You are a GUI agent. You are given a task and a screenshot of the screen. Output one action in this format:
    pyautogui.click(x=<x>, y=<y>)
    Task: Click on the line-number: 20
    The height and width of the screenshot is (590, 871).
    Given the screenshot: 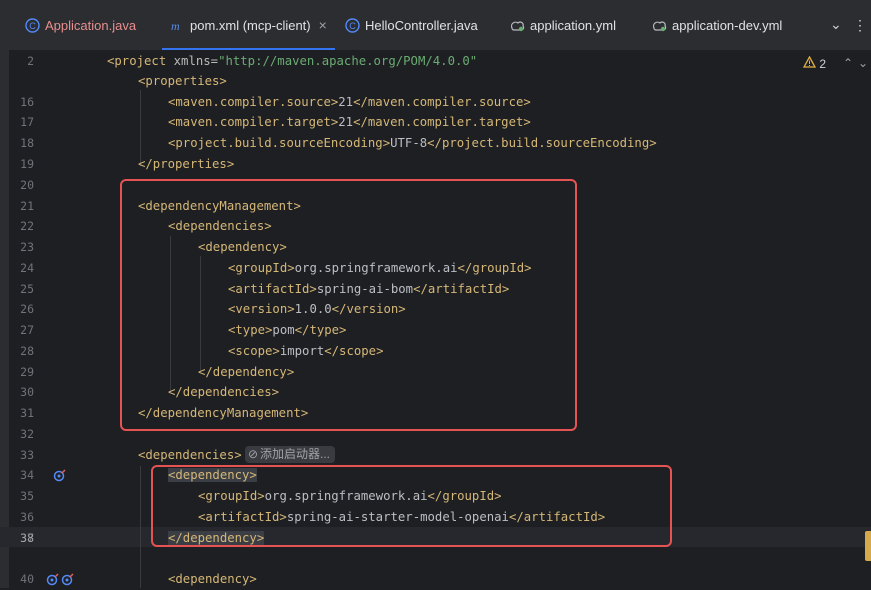 What is the action you would take?
    pyautogui.click(x=27, y=185)
    